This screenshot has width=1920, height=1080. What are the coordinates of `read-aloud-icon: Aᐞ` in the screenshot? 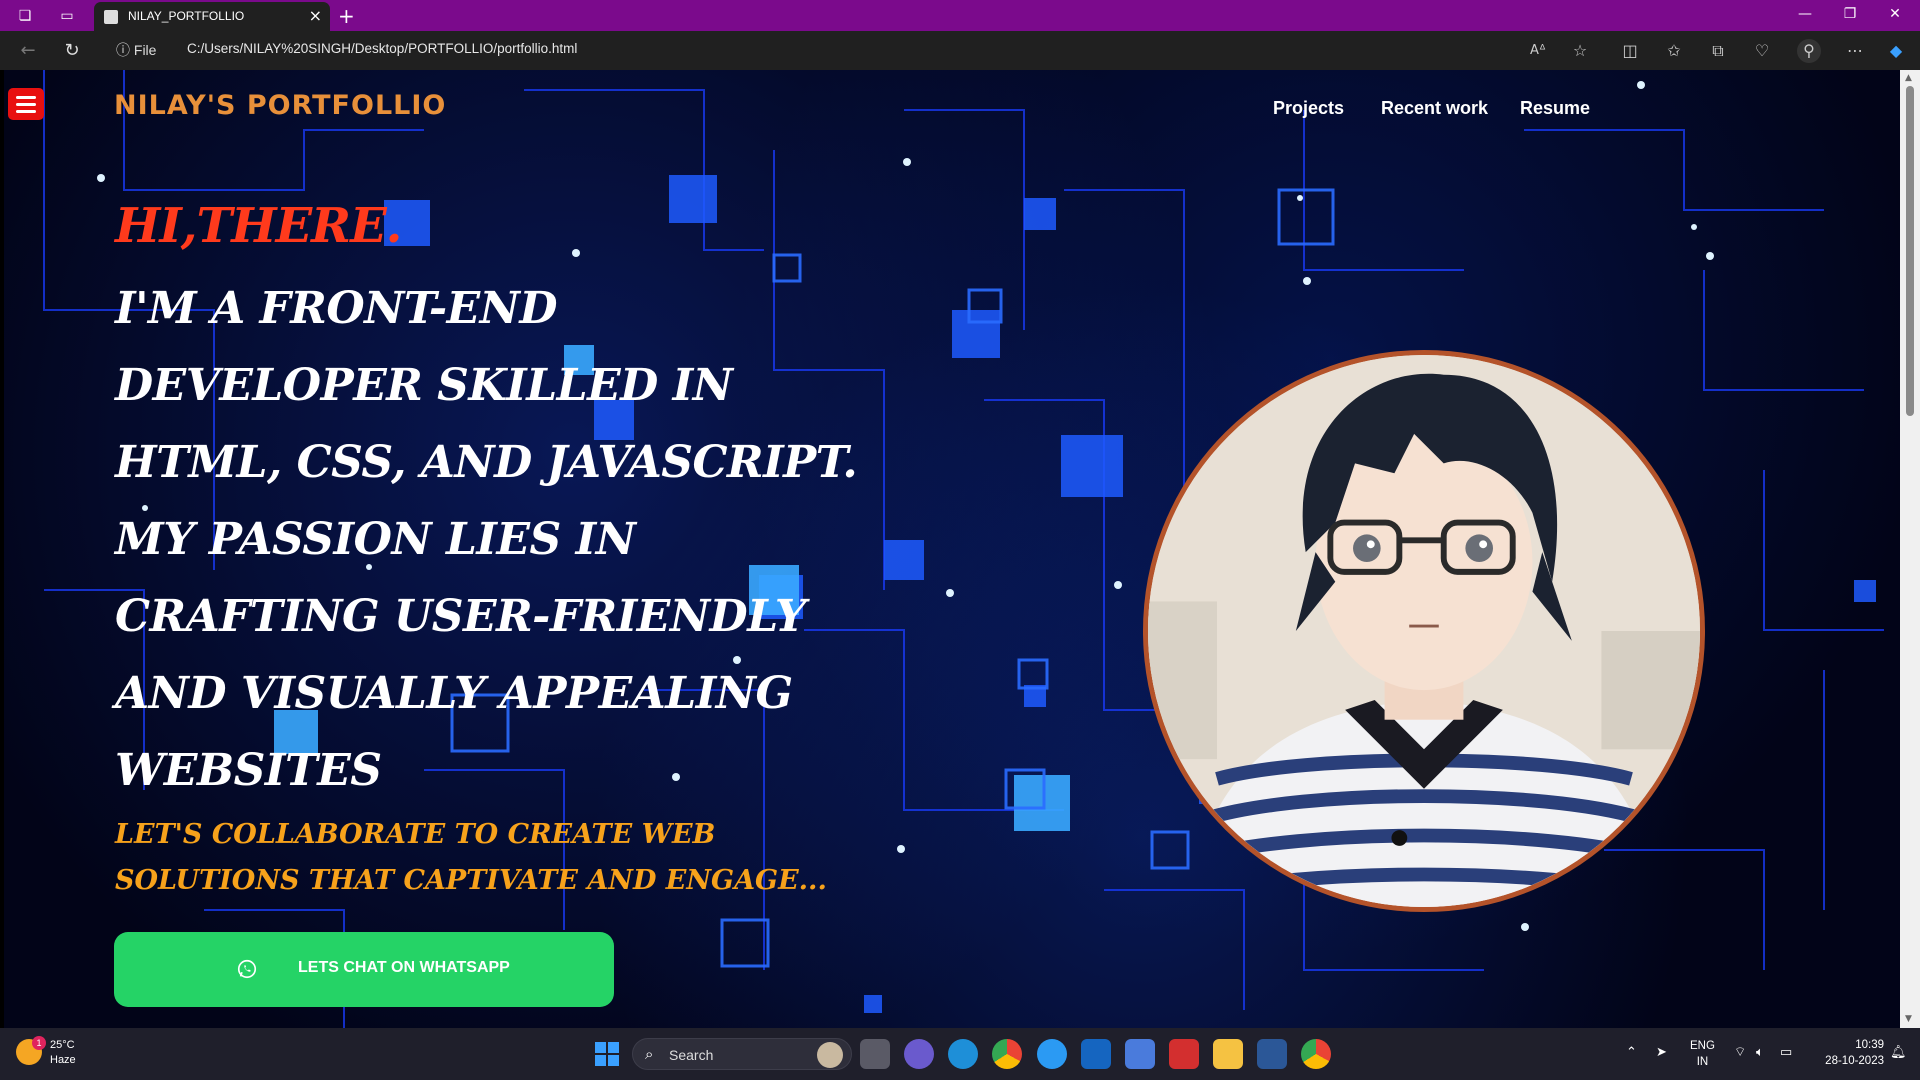 It's located at (1538, 51).